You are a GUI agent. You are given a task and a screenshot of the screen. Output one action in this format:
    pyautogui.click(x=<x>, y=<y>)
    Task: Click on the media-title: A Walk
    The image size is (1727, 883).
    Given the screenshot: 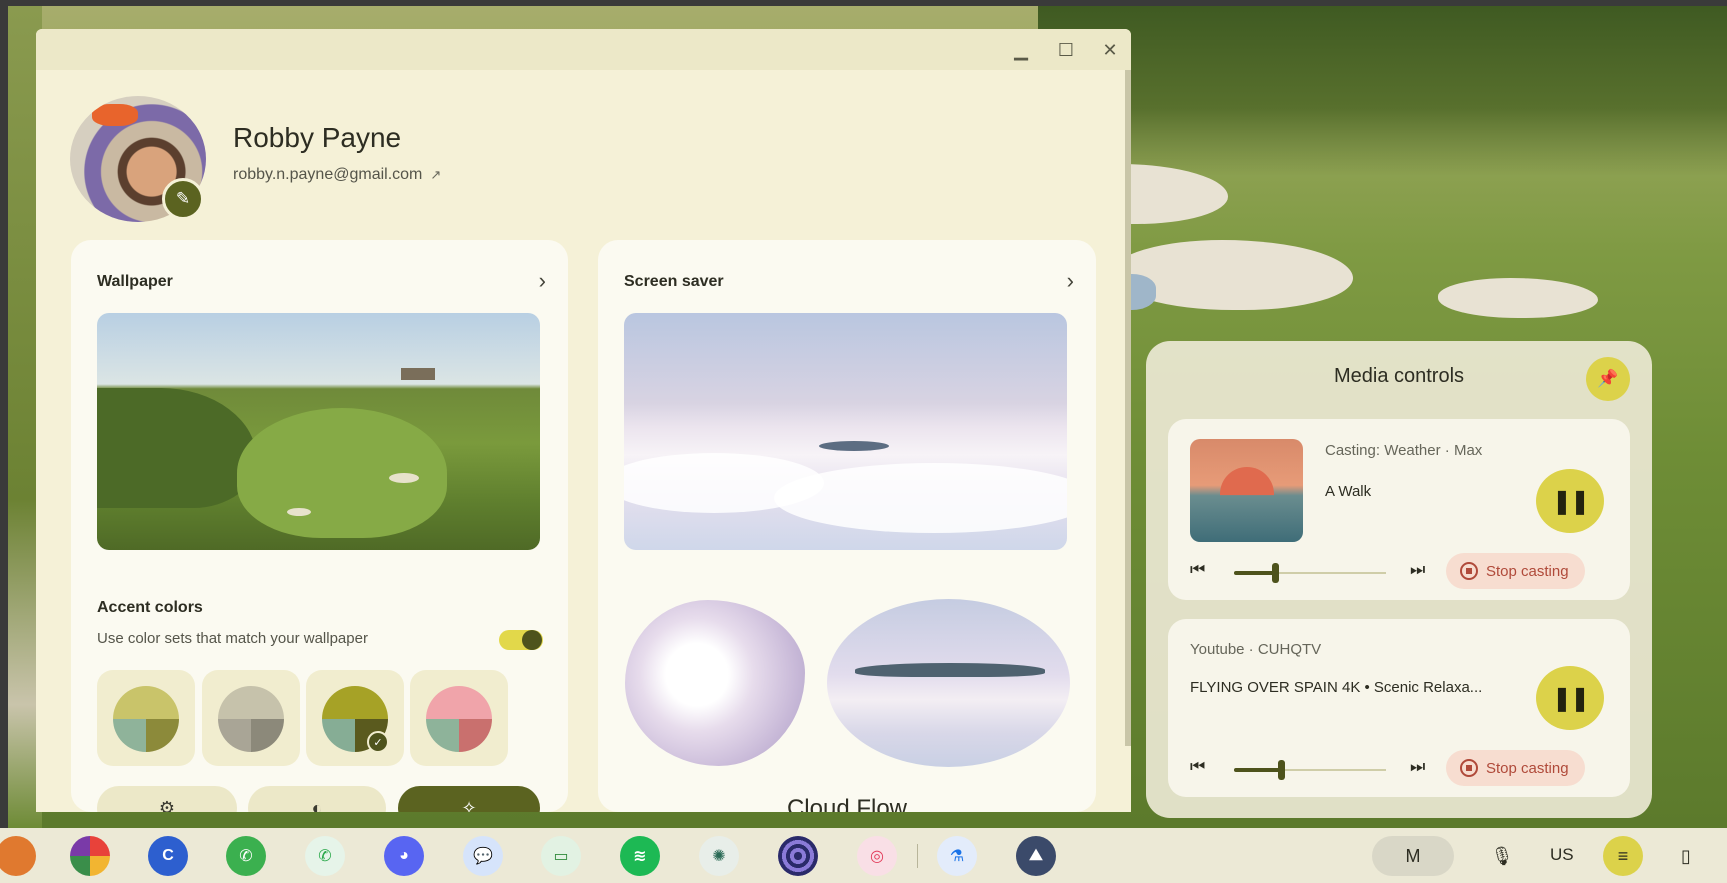 What is the action you would take?
    pyautogui.click(x=1348, y=491)
    